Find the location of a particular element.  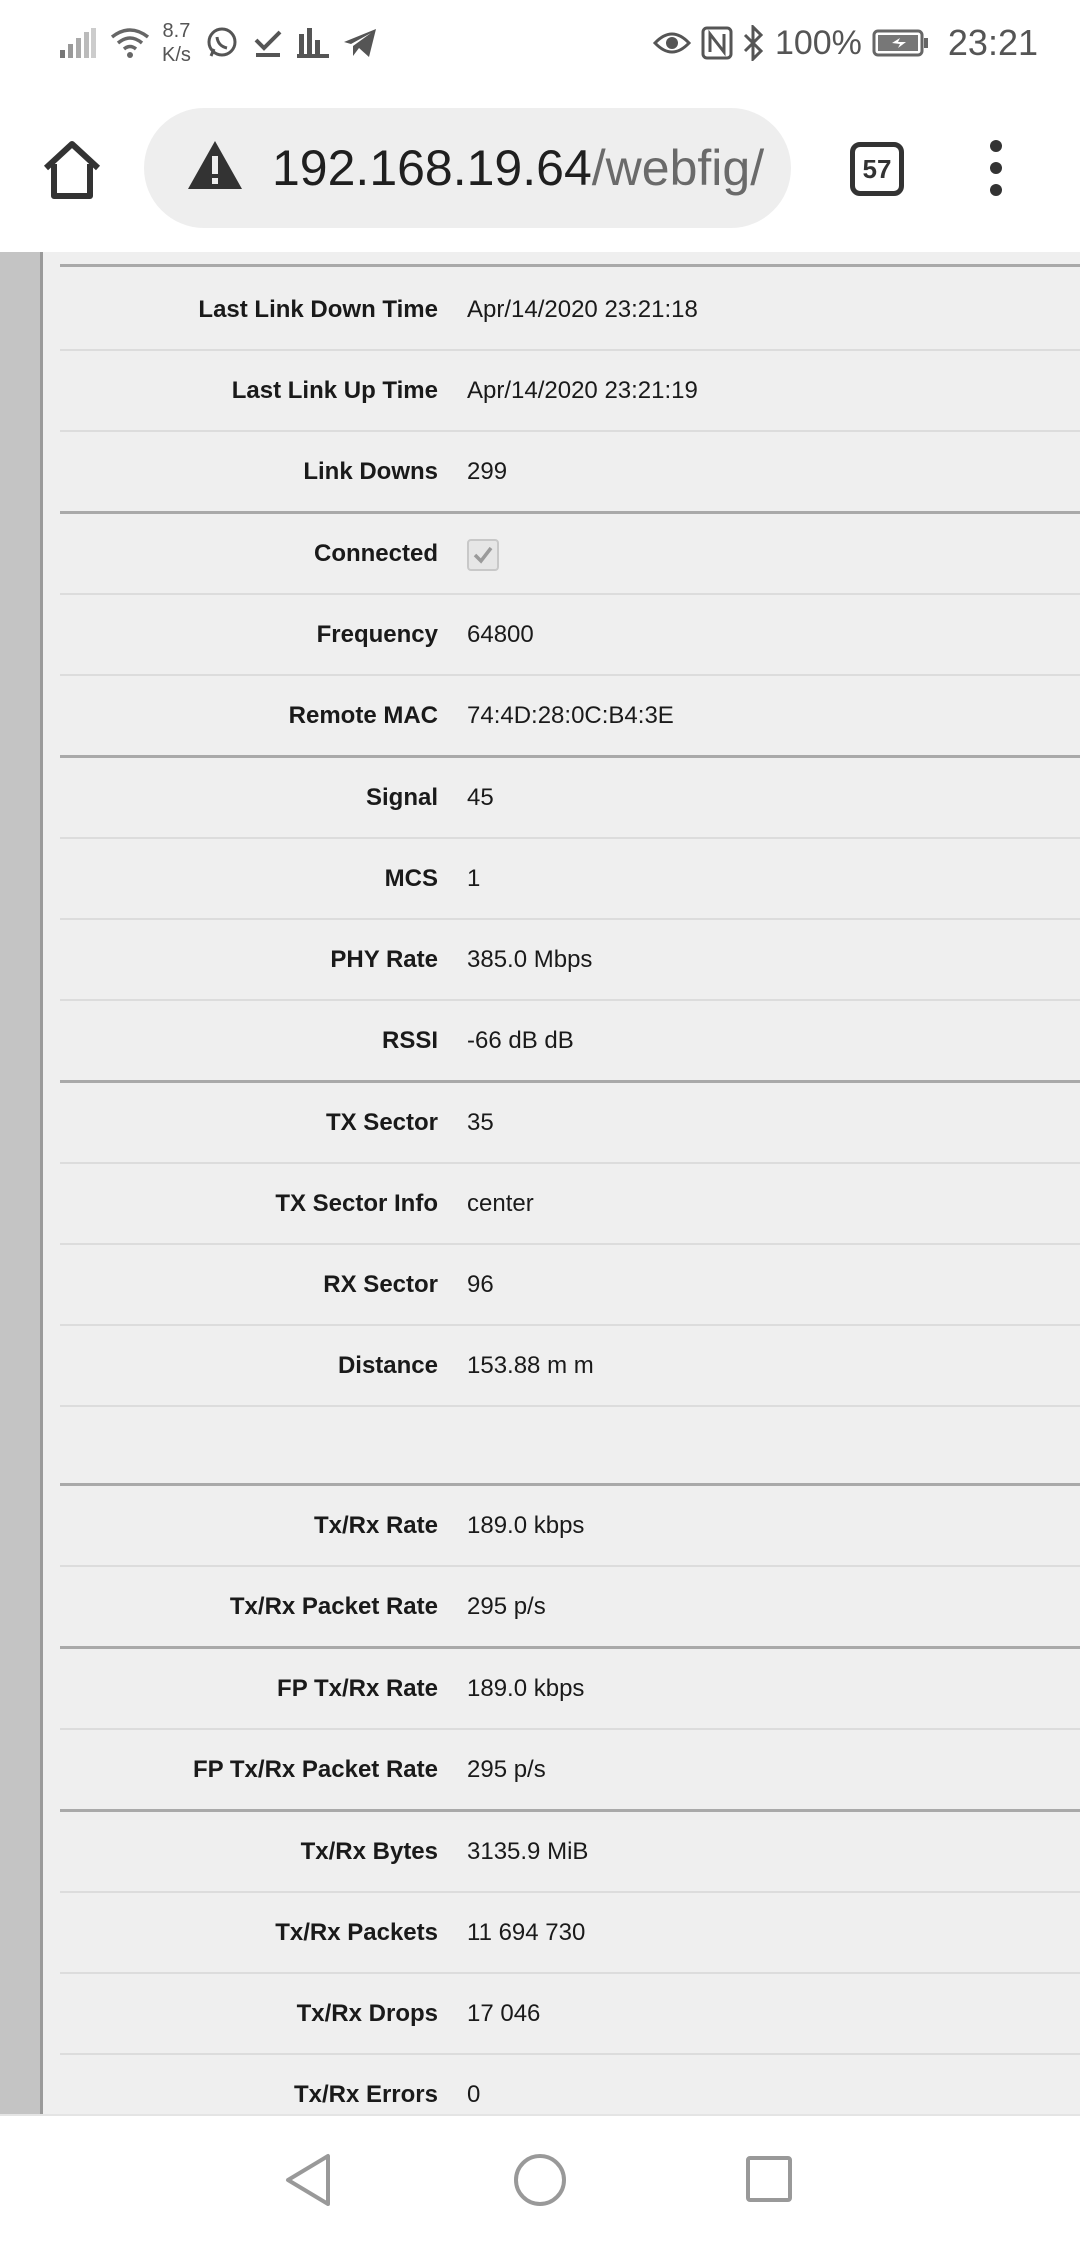

telegram-icon is located at coordinates (360, 43).